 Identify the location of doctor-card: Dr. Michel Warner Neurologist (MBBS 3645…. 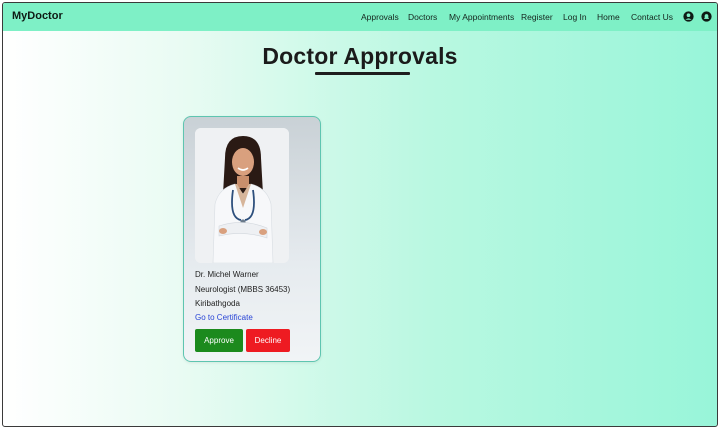
(252, 239).